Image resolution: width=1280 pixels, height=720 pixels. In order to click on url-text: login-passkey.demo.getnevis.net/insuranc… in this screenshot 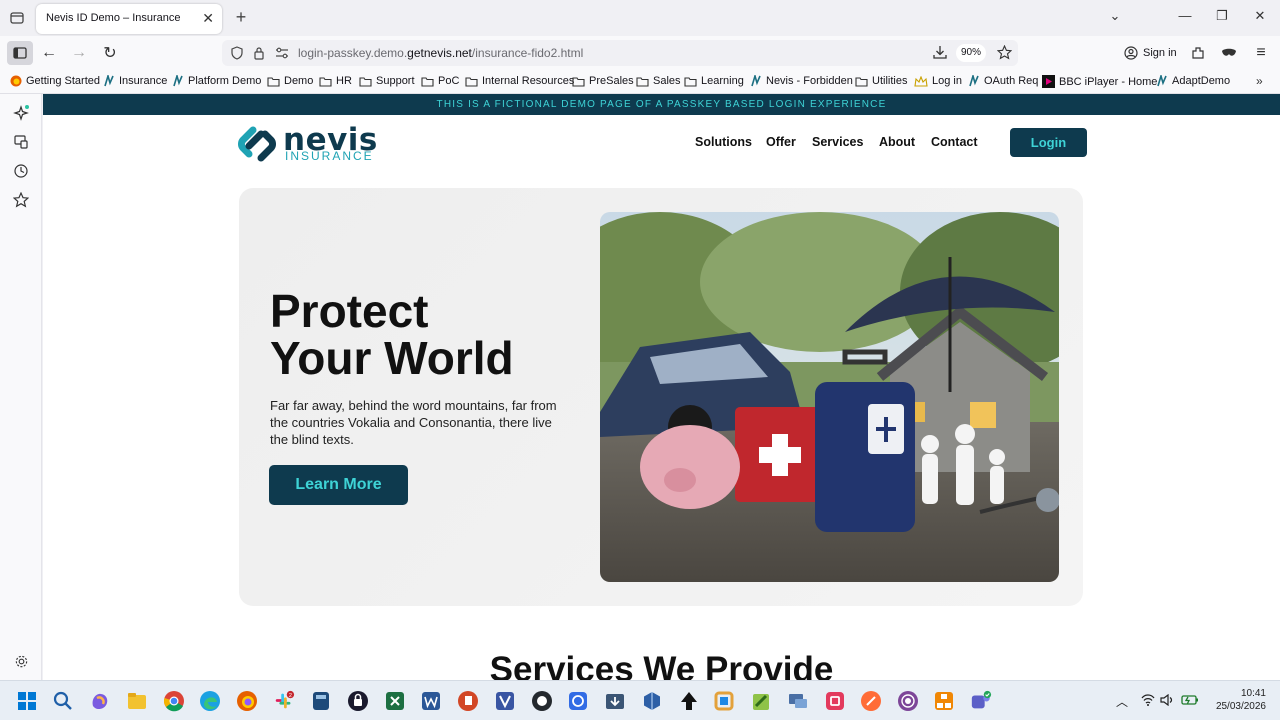, I will do `click(440, 53)`.